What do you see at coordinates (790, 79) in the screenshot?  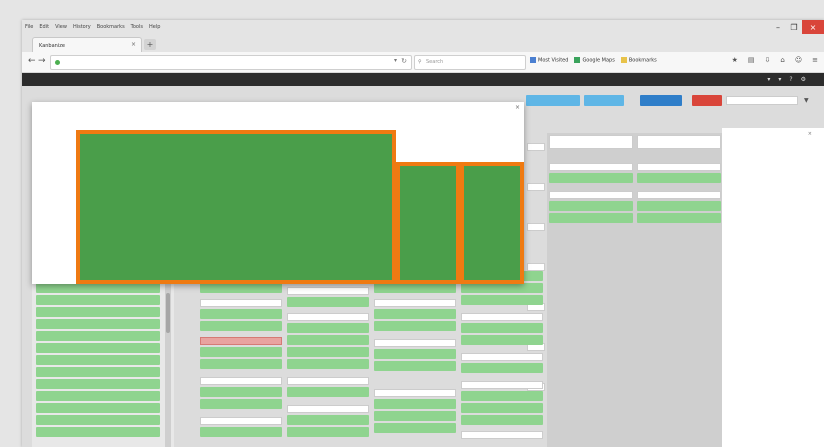 I see `help-icon: ?` at bounding box center [790, 79].